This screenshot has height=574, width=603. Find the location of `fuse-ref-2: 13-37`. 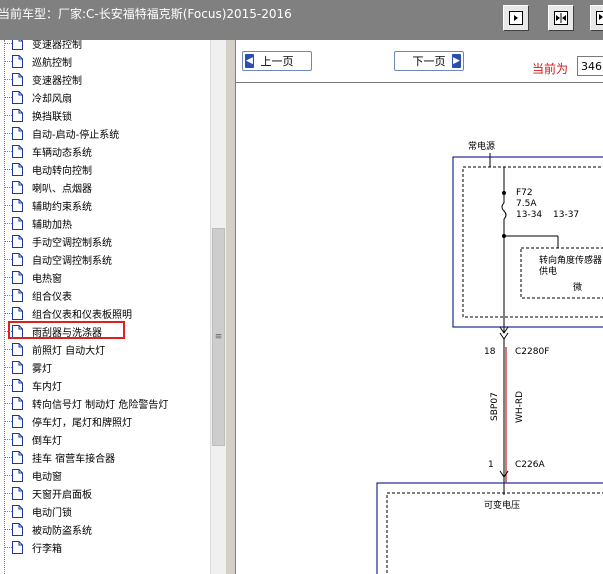

fuse-ref-2: 13-37 is located at coordinates (566, 215).